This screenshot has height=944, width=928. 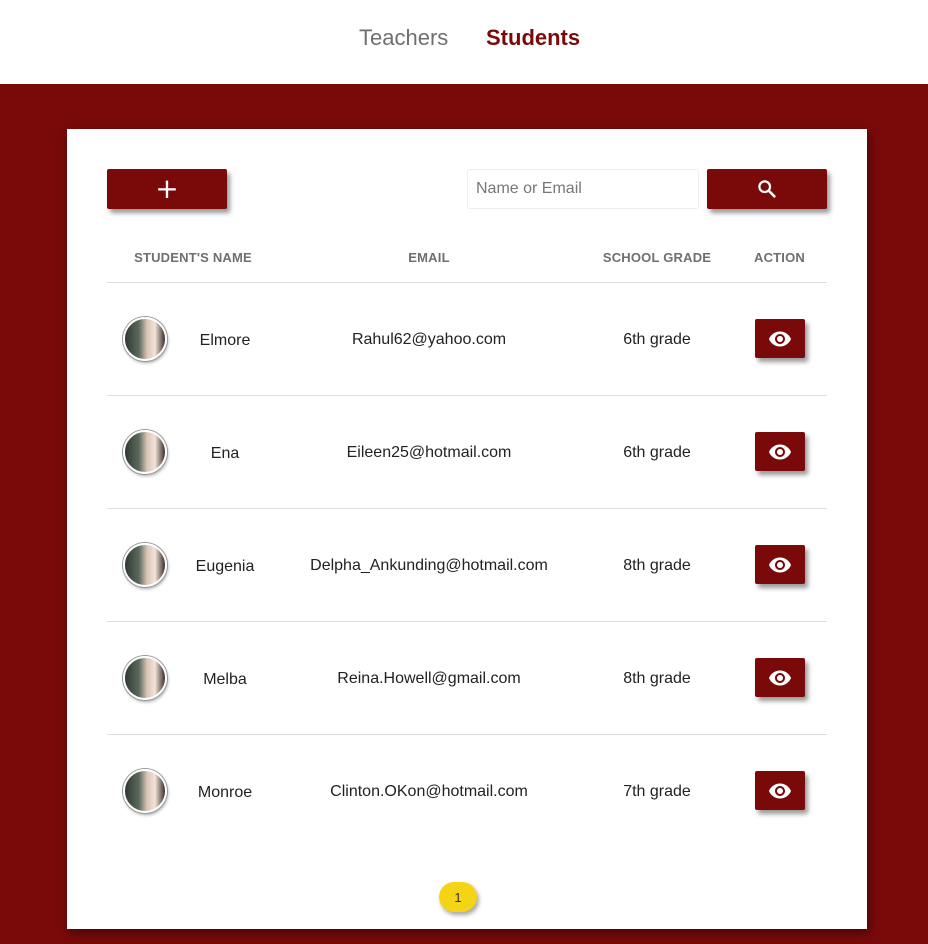 I want to click on add-label: +, so click(x=167, y=188).